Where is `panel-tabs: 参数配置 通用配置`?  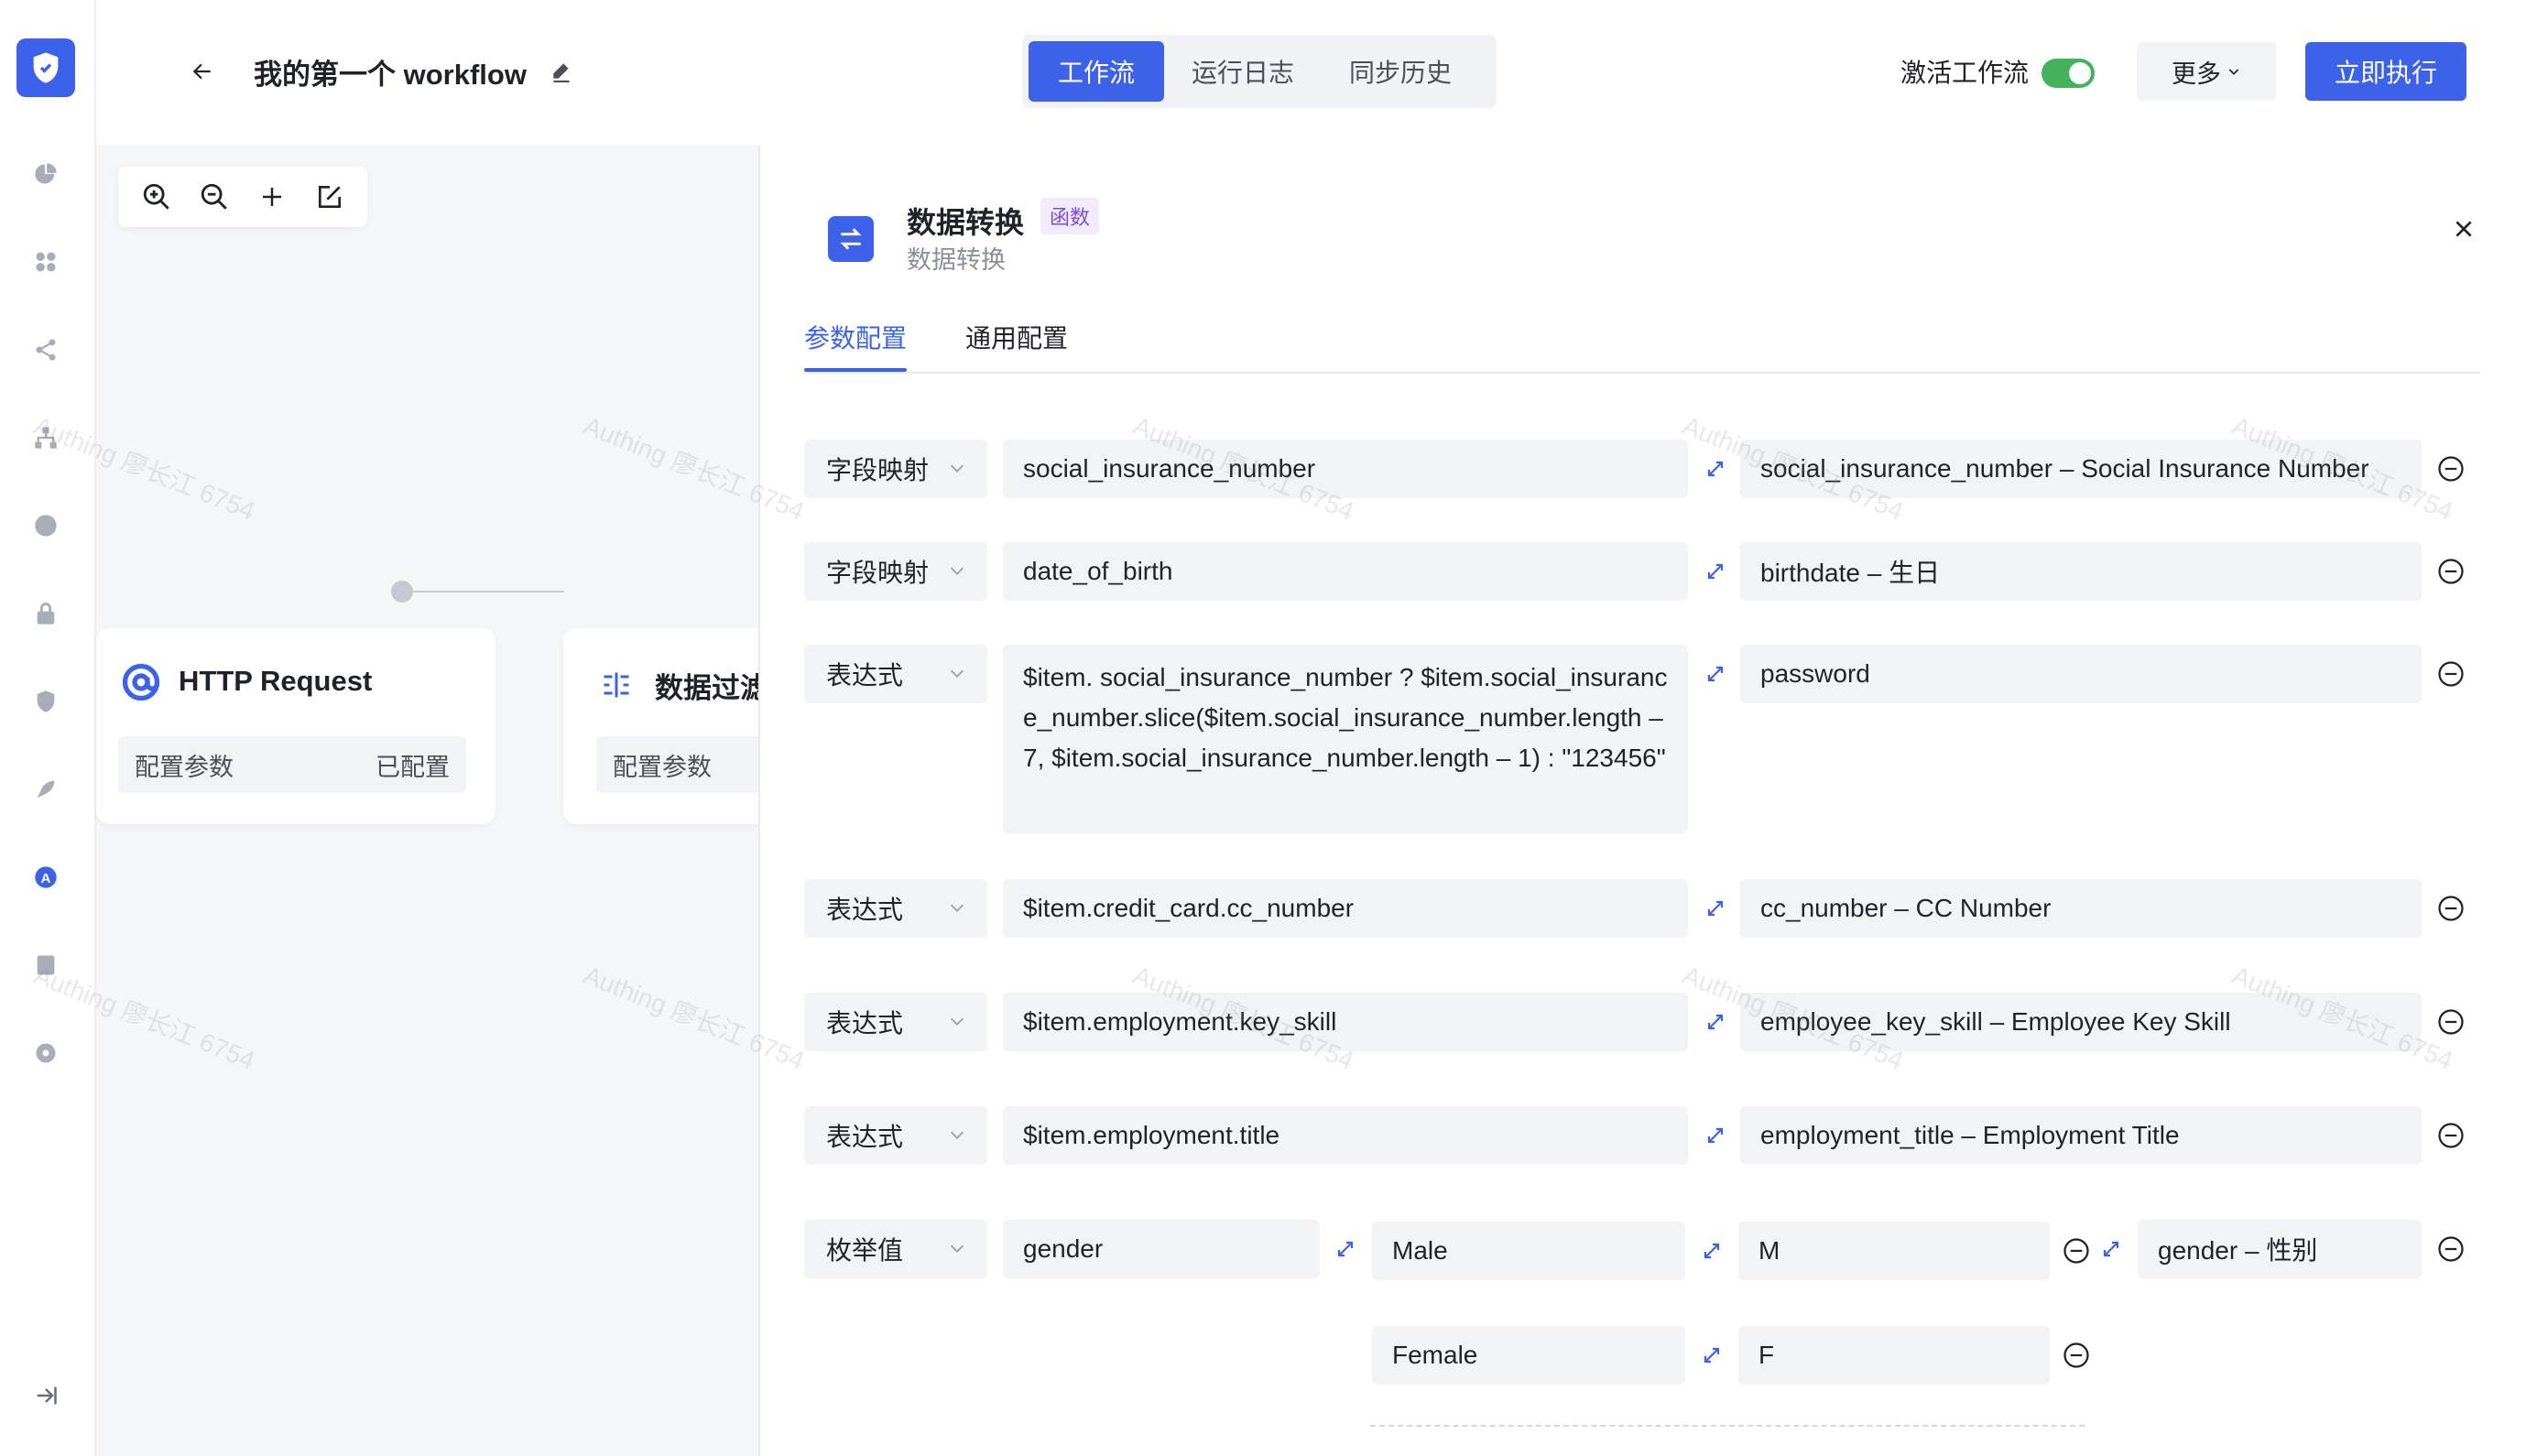
panel-tabs: 参数配置 通用配置 is located at coordinates (1642, 341).